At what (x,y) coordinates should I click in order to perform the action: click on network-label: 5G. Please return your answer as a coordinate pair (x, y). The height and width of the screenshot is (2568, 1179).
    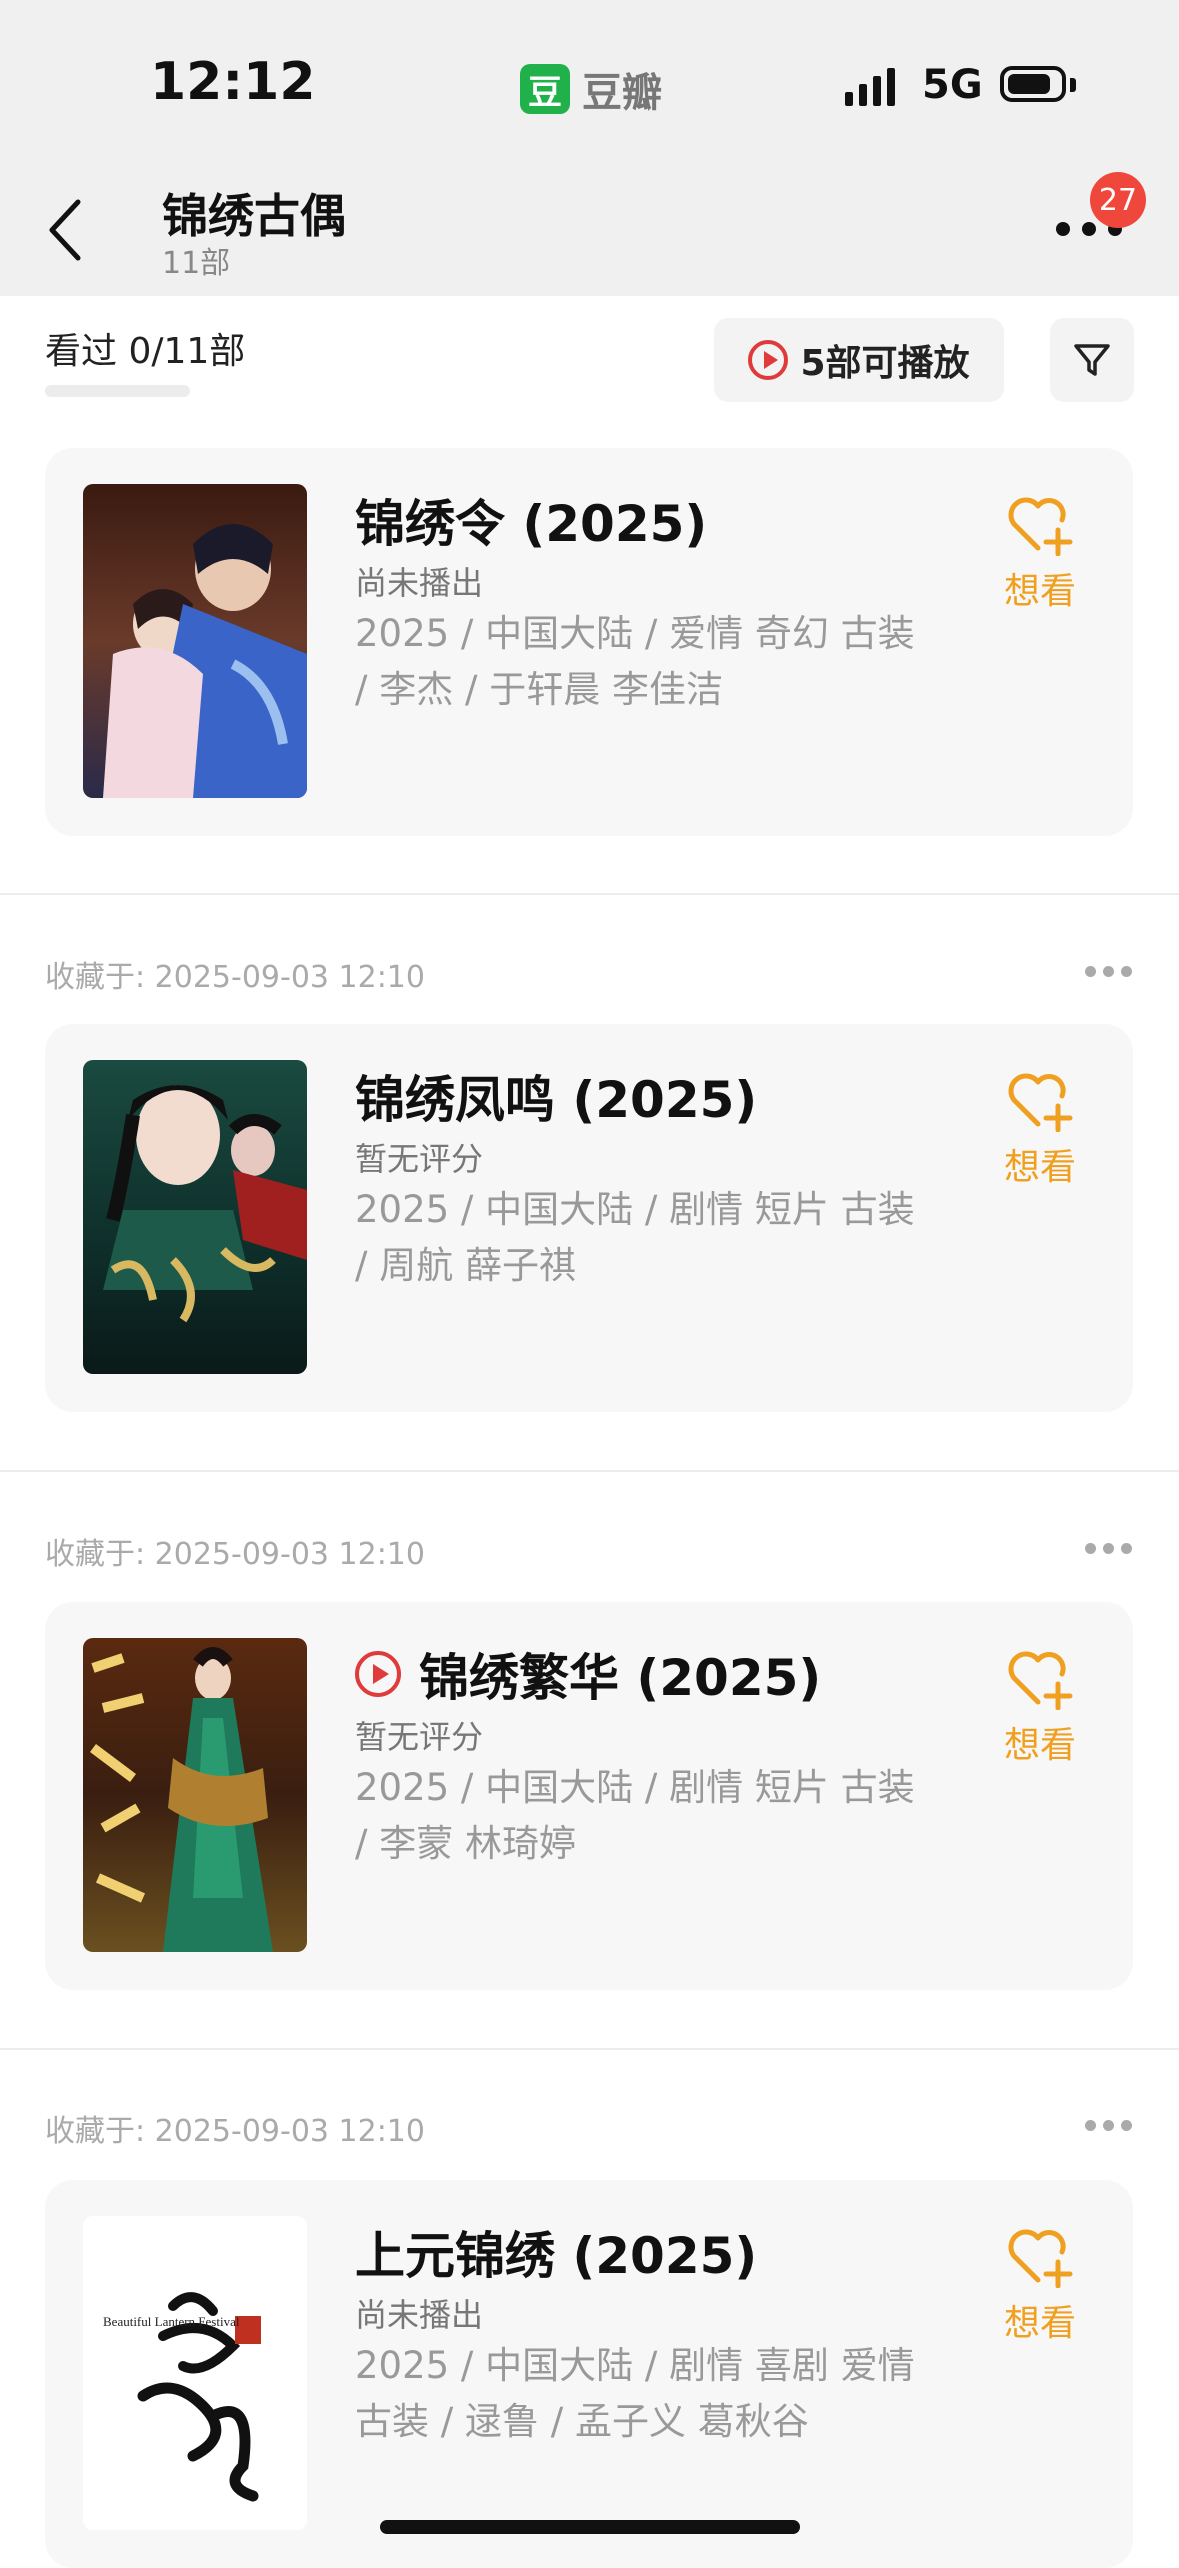
    Looking at the image, I should click on (952, 85).